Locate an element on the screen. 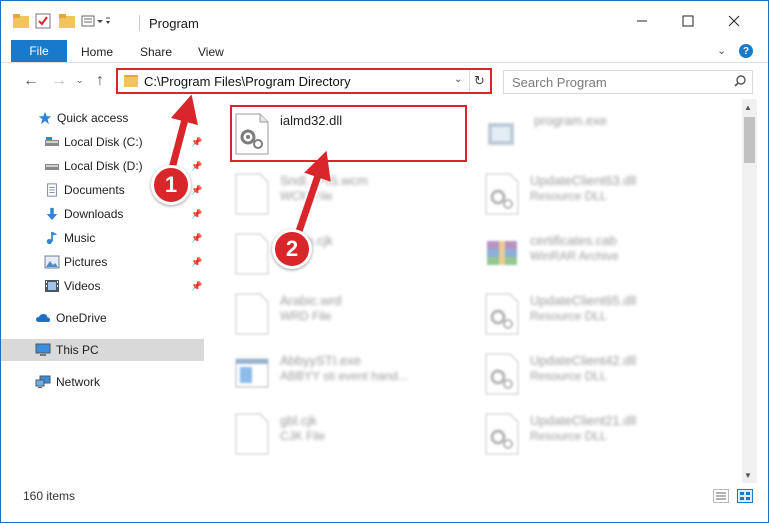 Image resolution: width=769 pixels, height=523 pixels. file-item-updateclient42-dll: UpdateClient42.dll Resource DLL is located at coordinates (604, 375).